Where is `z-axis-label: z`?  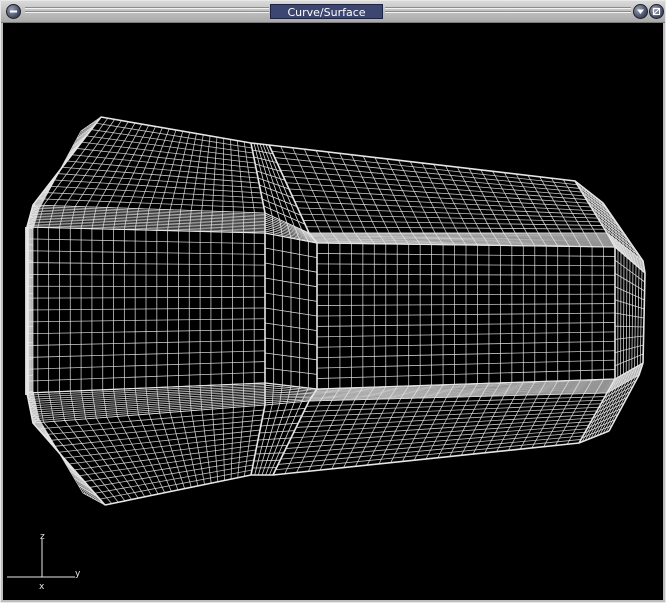 z-axis-label: z is located at coordinates (42, 537).